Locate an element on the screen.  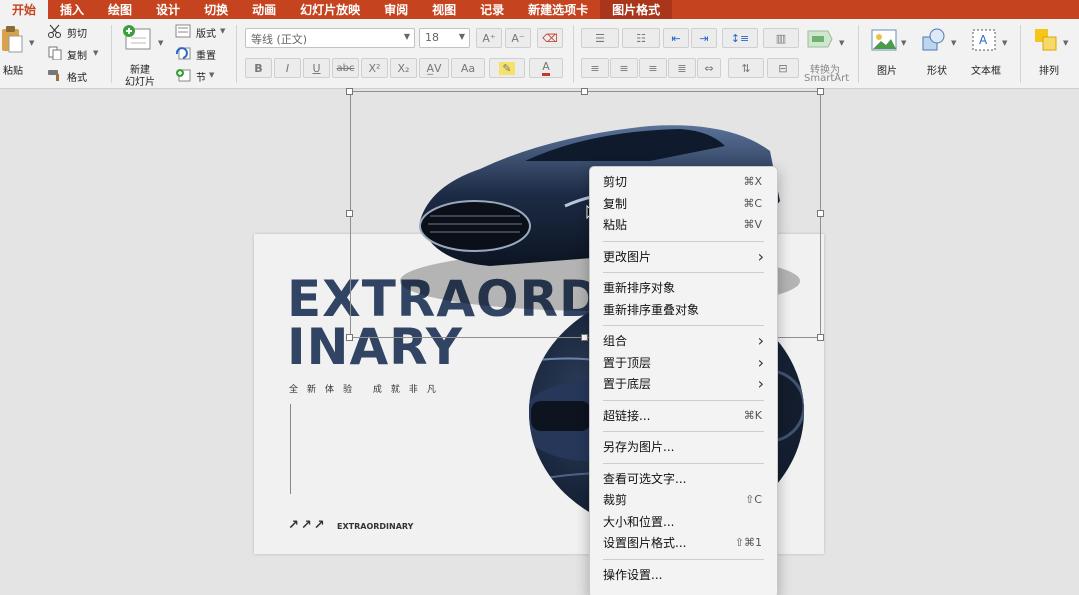
shapes-button-label: 形状 is located at coordinates (937, 69).